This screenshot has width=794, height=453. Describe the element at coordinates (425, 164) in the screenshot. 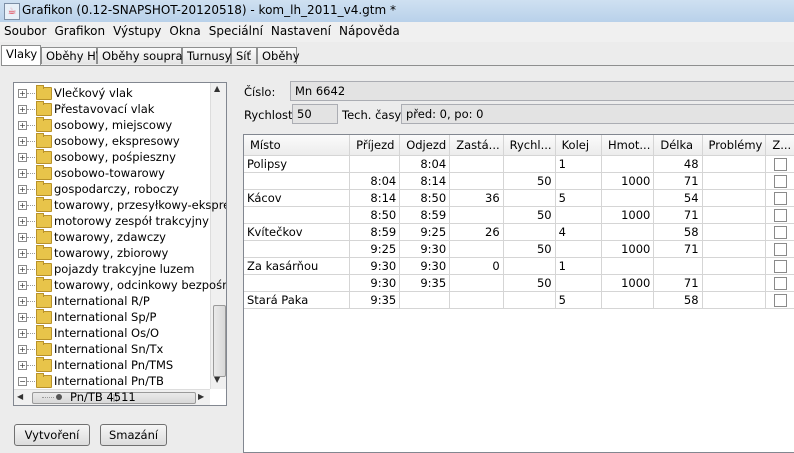

I see `table-cell: 8:04` at that location.